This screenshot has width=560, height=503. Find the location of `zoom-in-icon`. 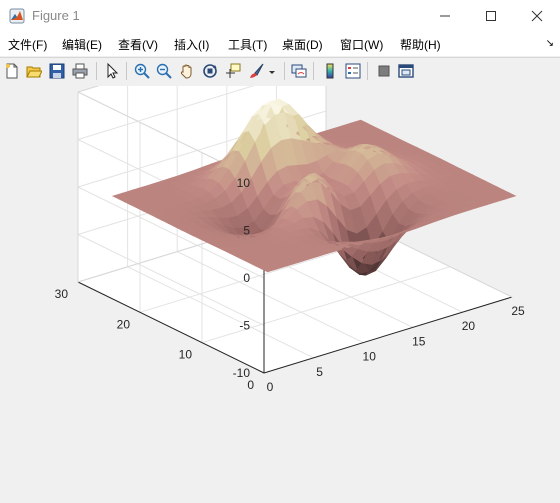

zoom-in-icon is located at coordinates (142, 71).